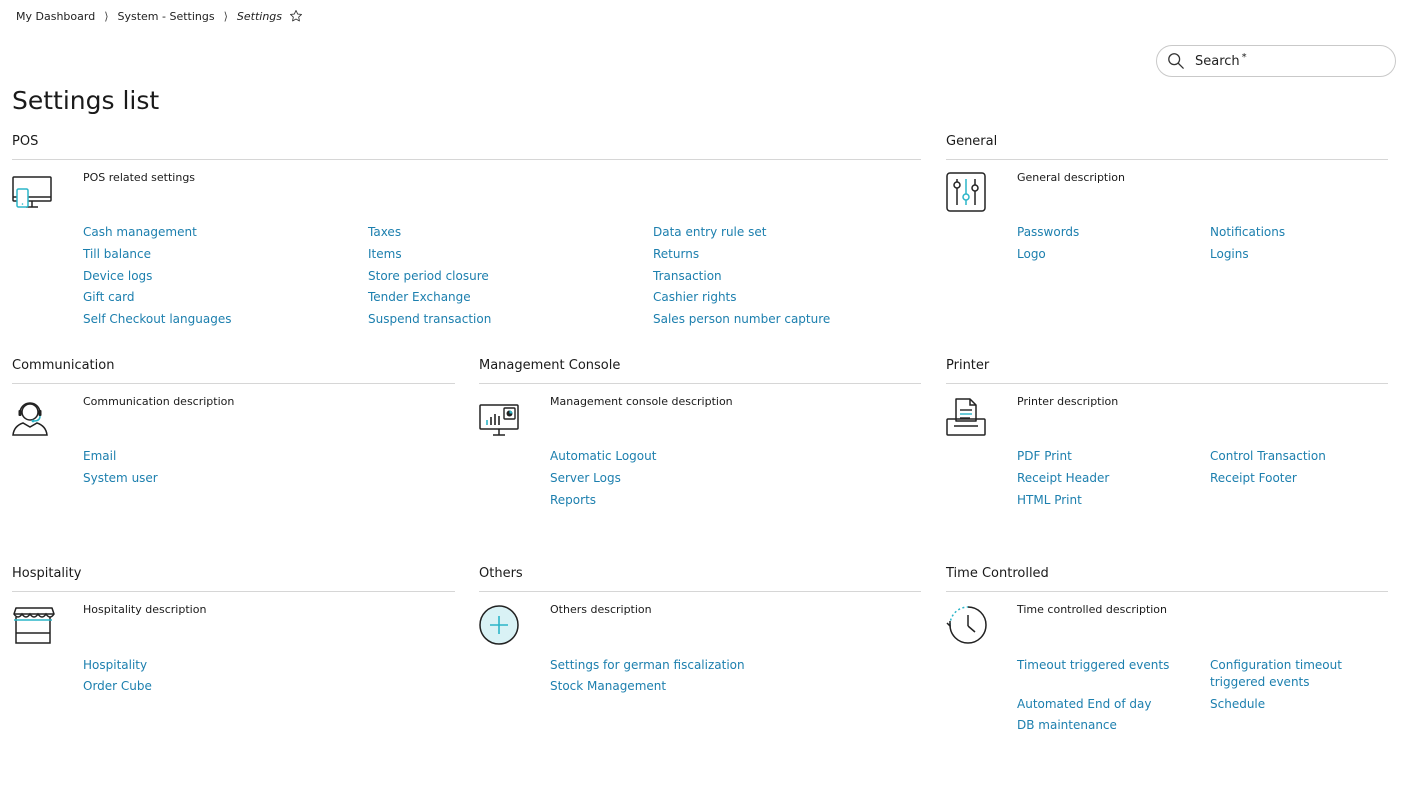  Describe the element at coordinates (1067, 725) in the screenshot. I see `link-db-maintenance: DB maintenance` at that location.